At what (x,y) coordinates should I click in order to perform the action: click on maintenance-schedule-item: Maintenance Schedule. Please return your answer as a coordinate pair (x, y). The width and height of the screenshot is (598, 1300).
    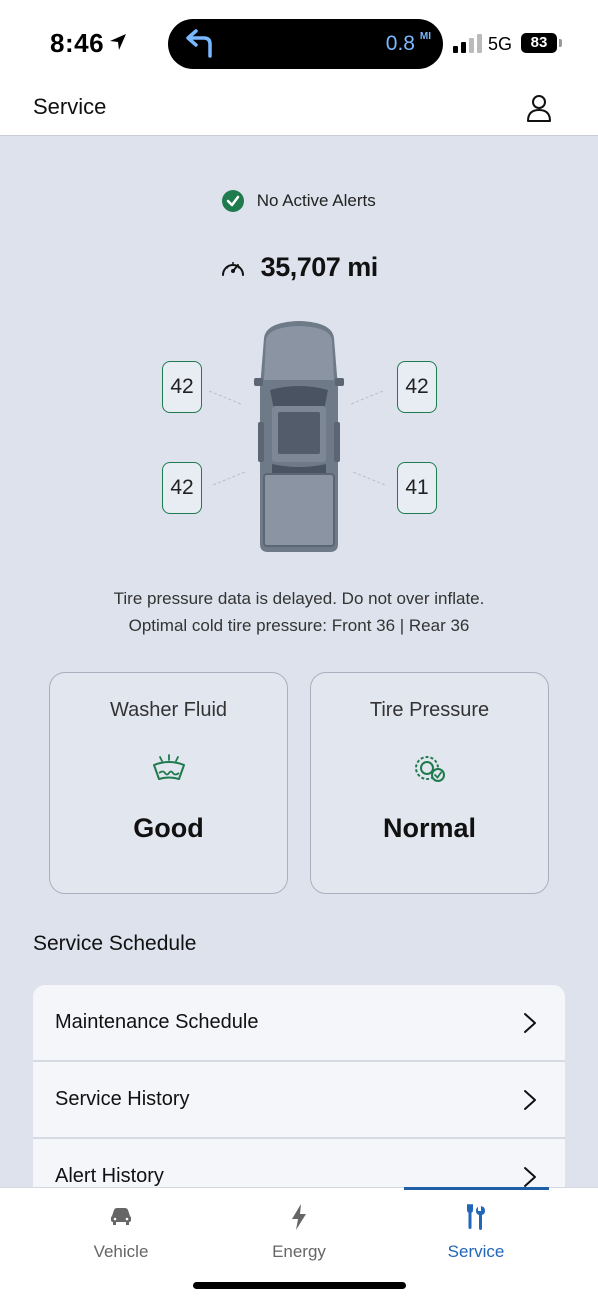
    Looking at the image, I should click on (299, 1023).